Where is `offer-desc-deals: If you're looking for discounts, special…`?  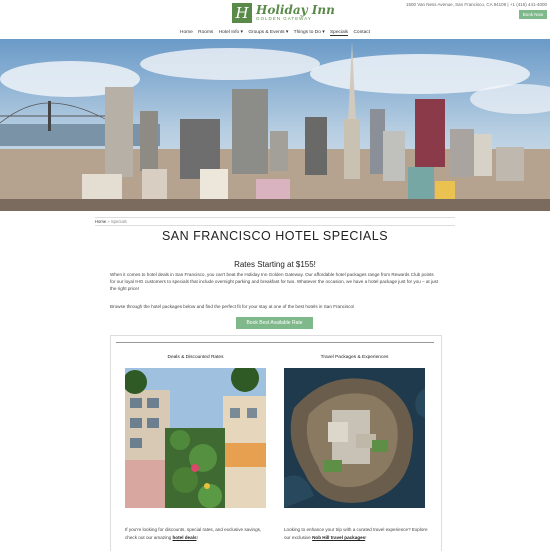 offer-desc-deals: If you're looking for discounts, special… is located at coordinates (197, 534).